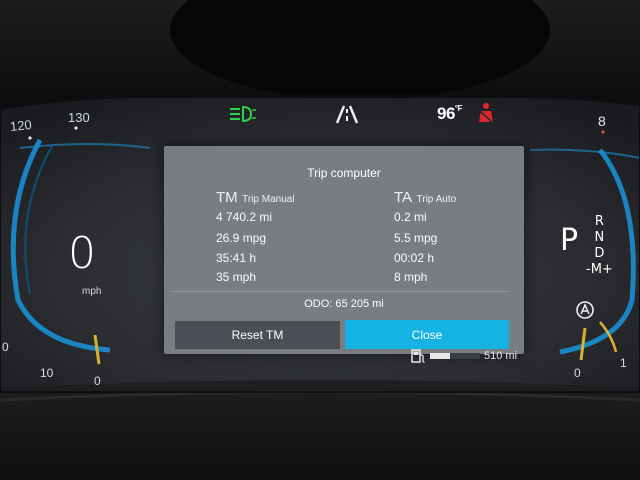  What do you see at coordinates (577, 373) in the screenshot?
I see `right-gauge-tick-0: 0` at bounding box center [577, 373].